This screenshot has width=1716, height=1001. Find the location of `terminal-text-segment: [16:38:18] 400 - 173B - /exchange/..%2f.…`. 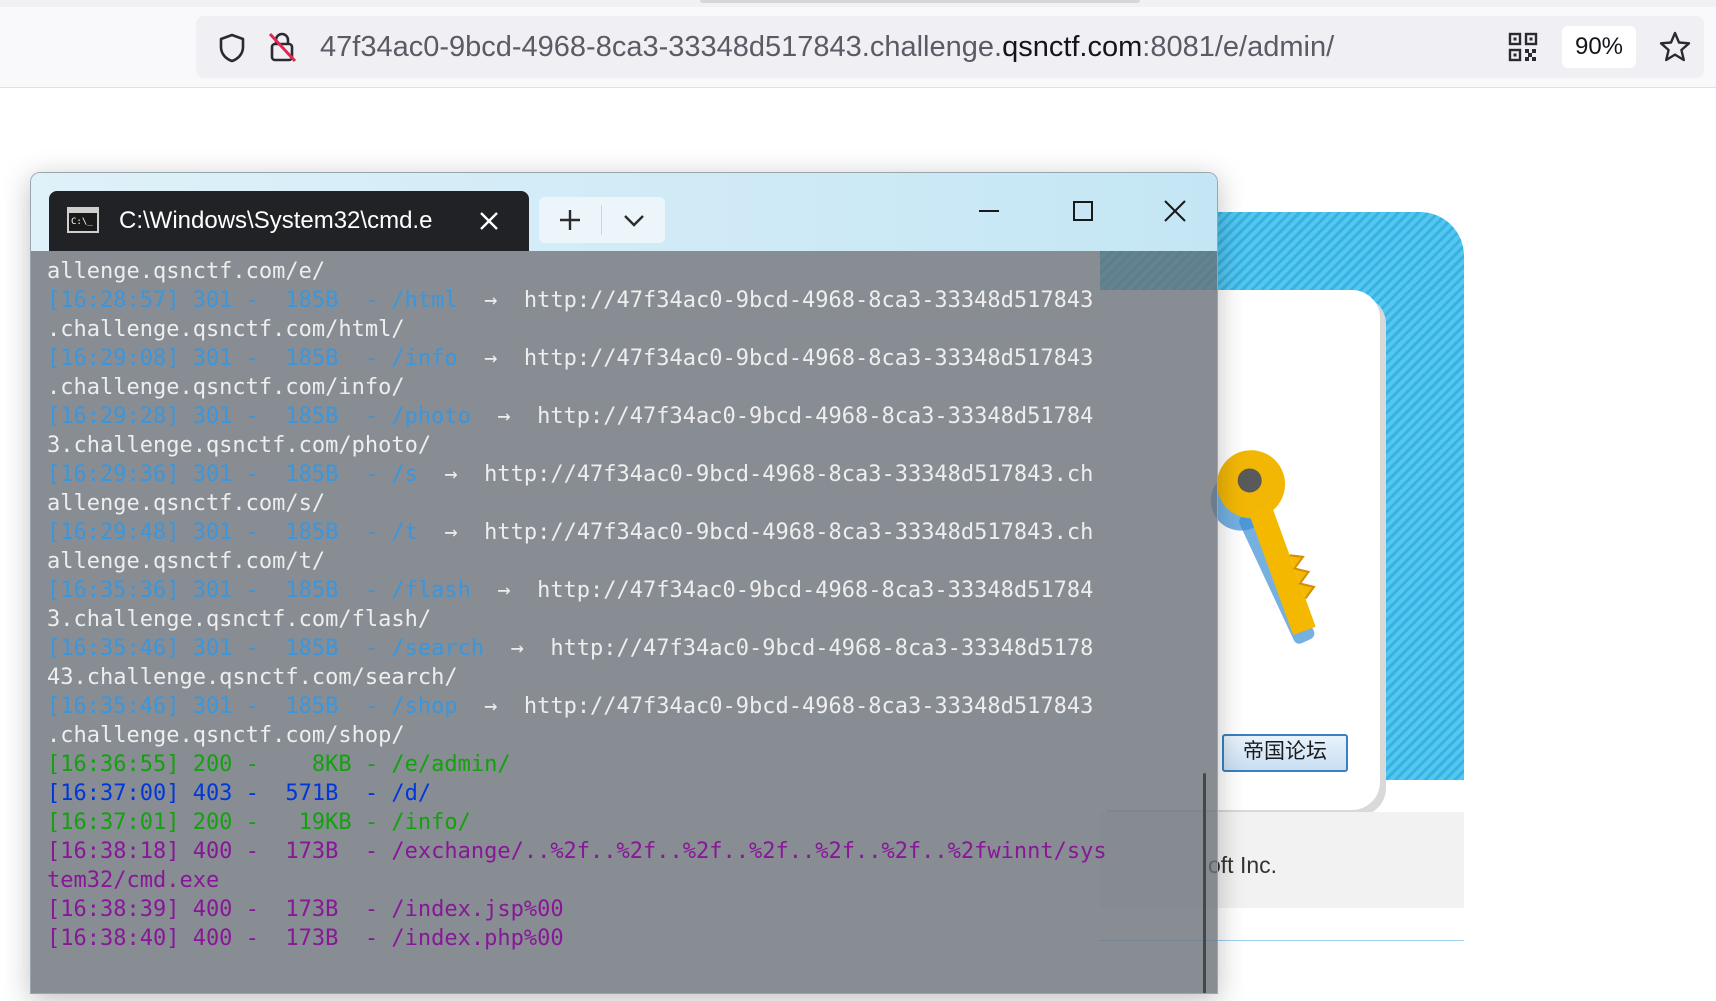

terminal-text-segment: [16:38:18] 400 - 173B - /exchange/..%2f.… is located at coordinates (577, 851).